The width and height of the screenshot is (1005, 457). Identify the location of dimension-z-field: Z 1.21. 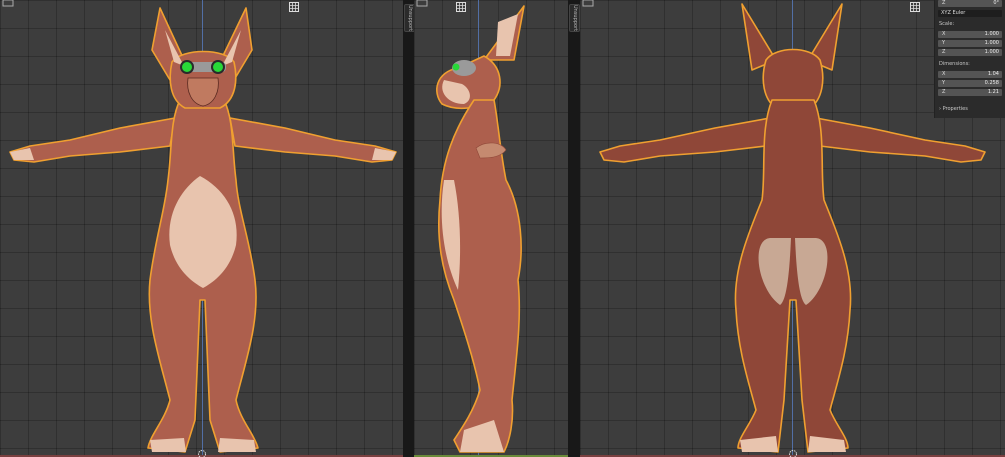
(970, 92).